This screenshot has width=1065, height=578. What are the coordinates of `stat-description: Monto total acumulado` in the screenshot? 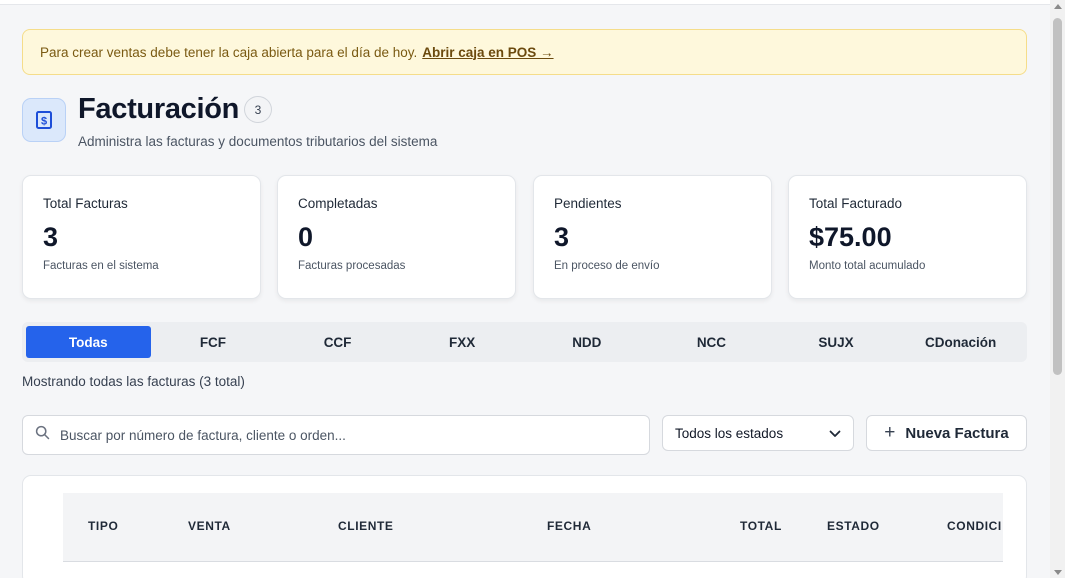 It's located at (867, 266).